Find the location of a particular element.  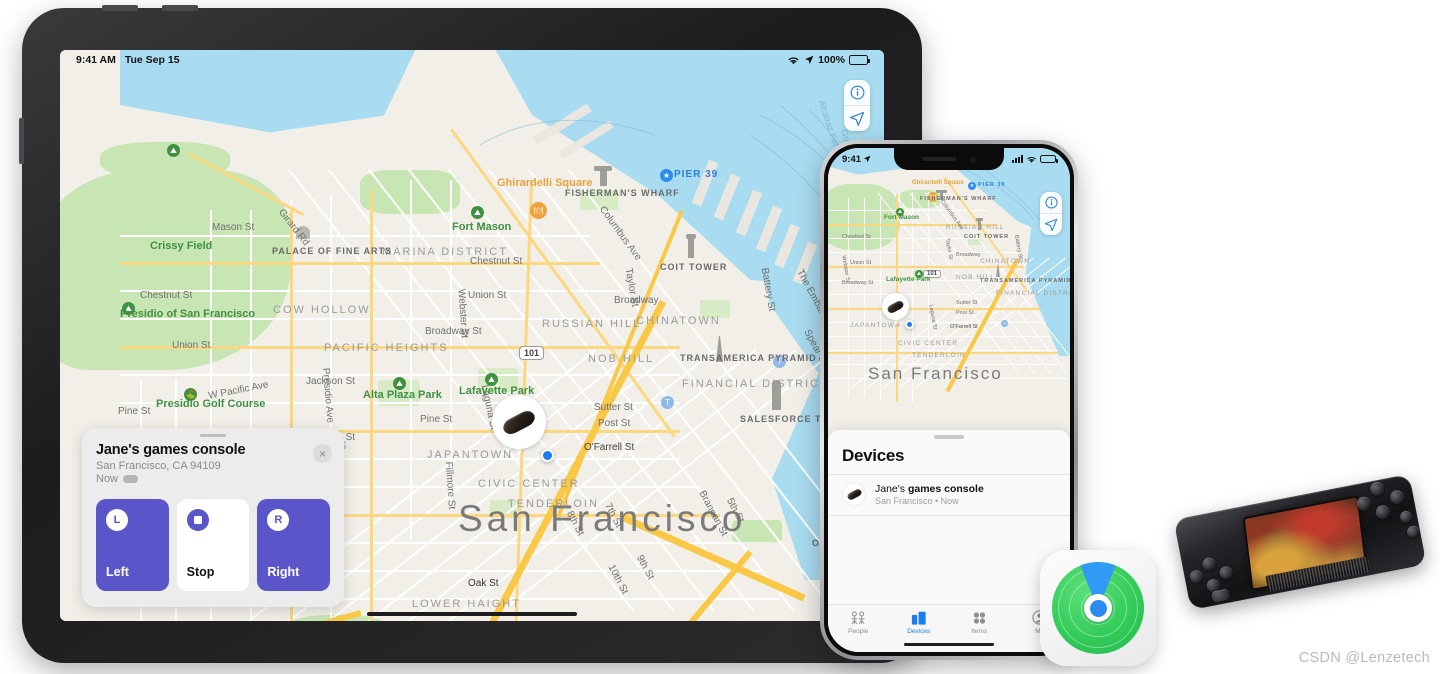

highway-shield-101: 101 is located at coordinates (532, 353).